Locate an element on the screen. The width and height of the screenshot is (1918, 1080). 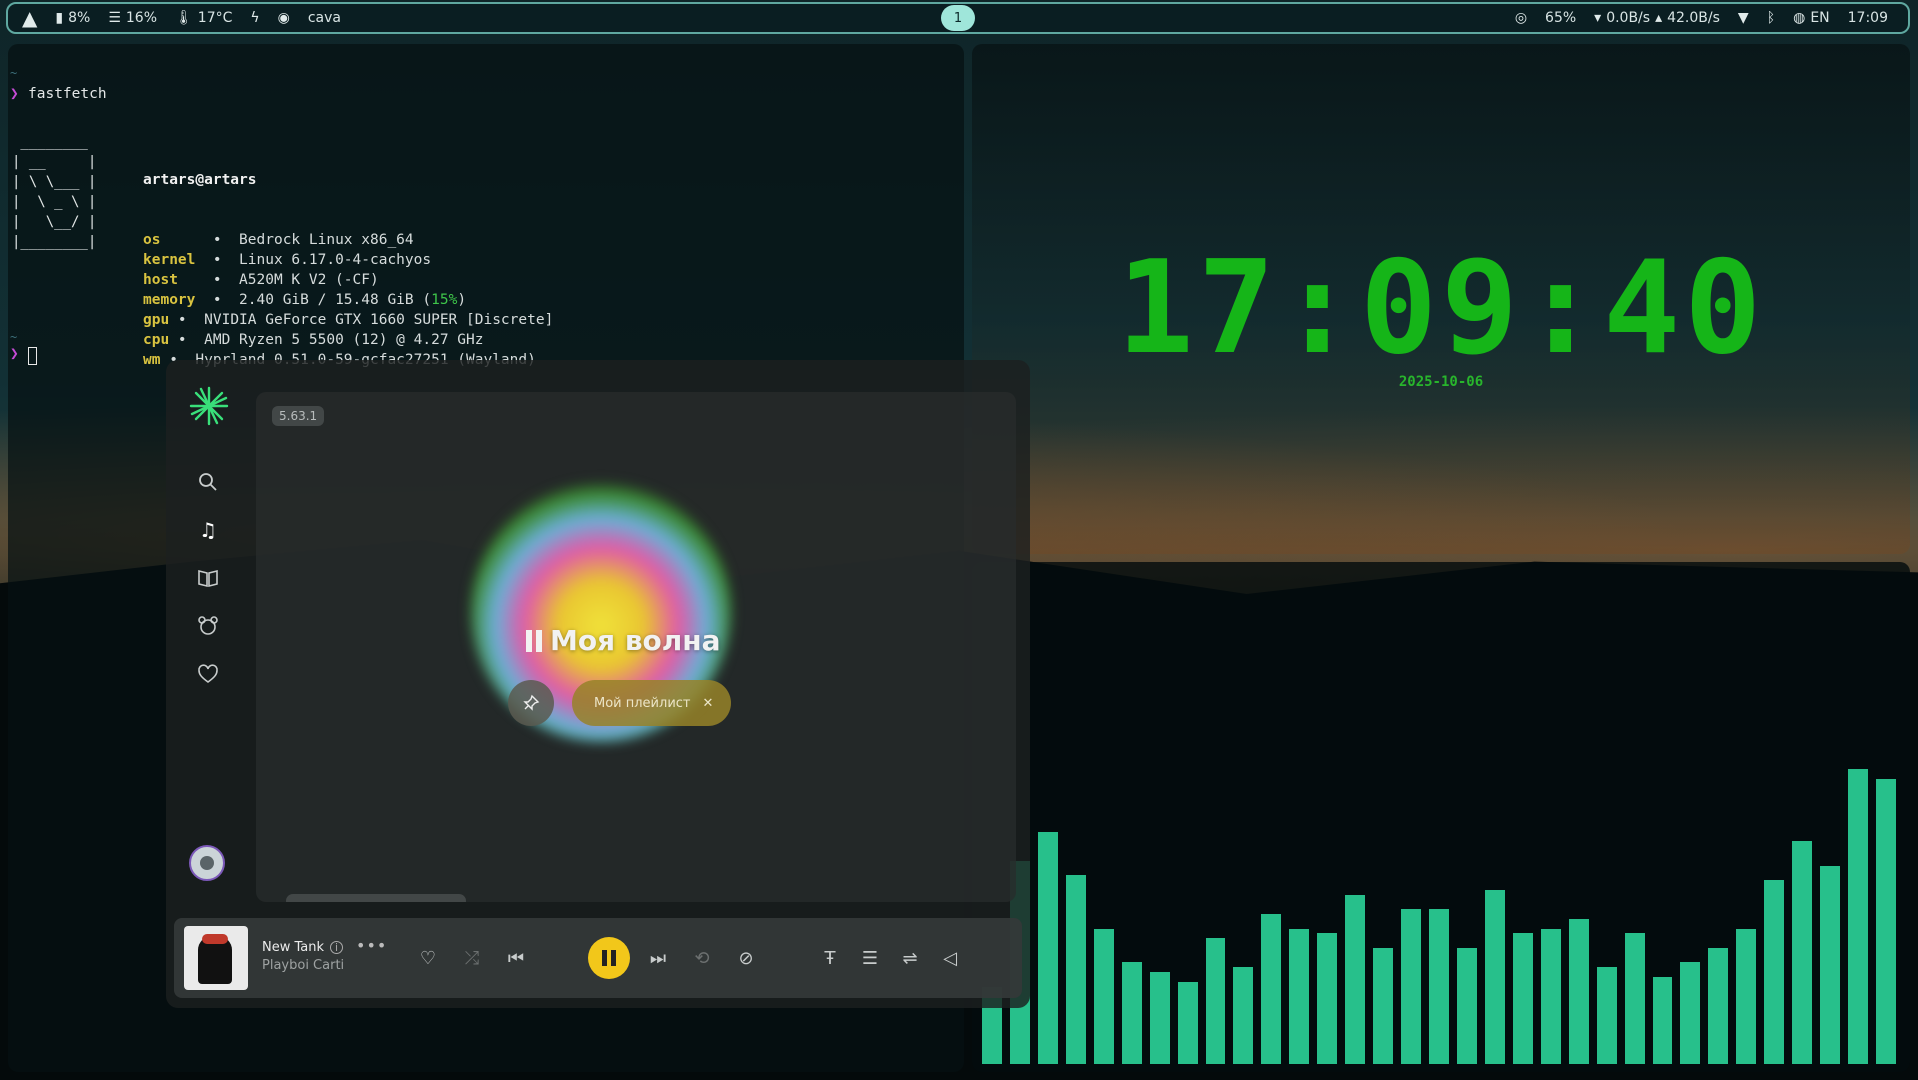
memory-usage: ☰ 16% is located at coordinates (132, 18).